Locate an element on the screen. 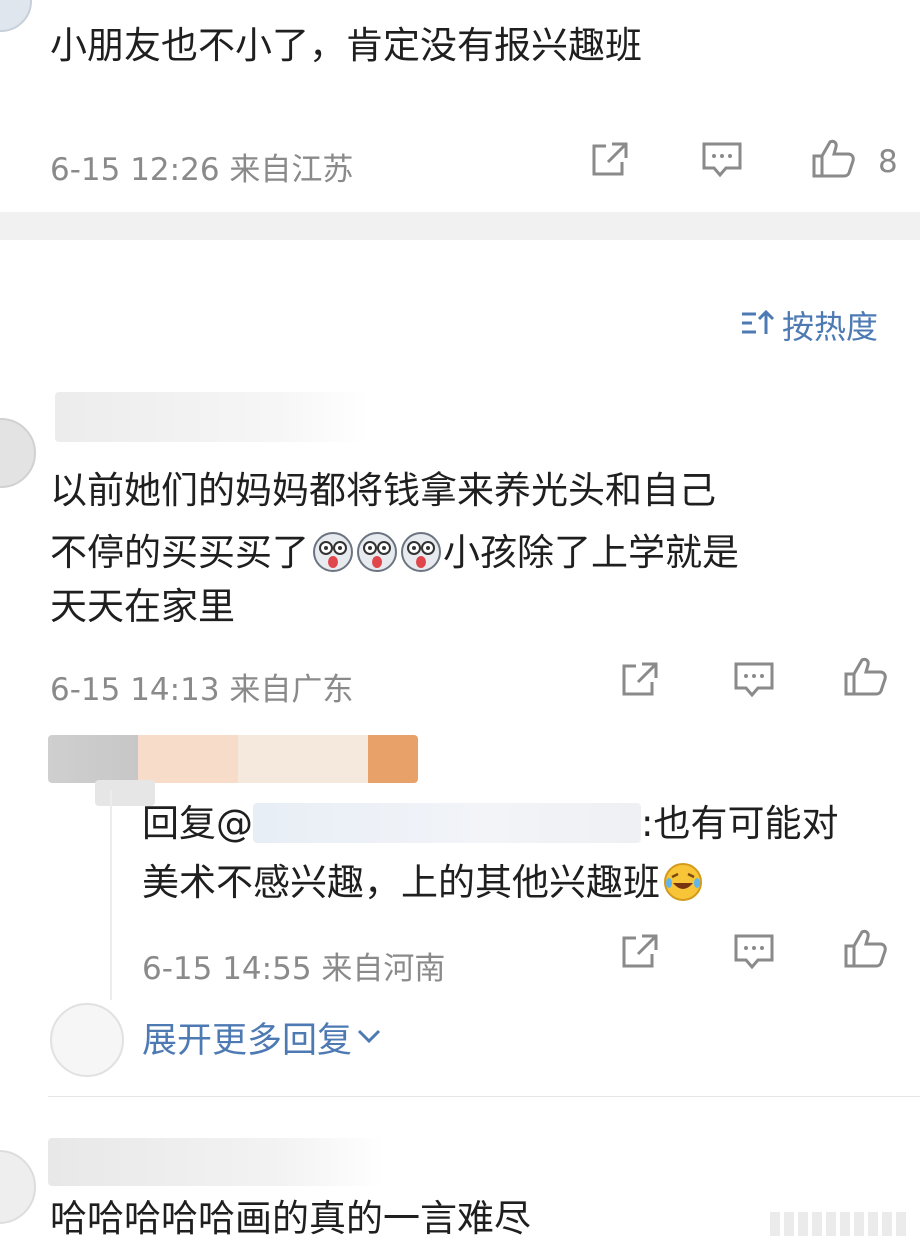 The height and width of the screenshot is (1248, 920). reply-avatar is located at coordinates (87, 1040).